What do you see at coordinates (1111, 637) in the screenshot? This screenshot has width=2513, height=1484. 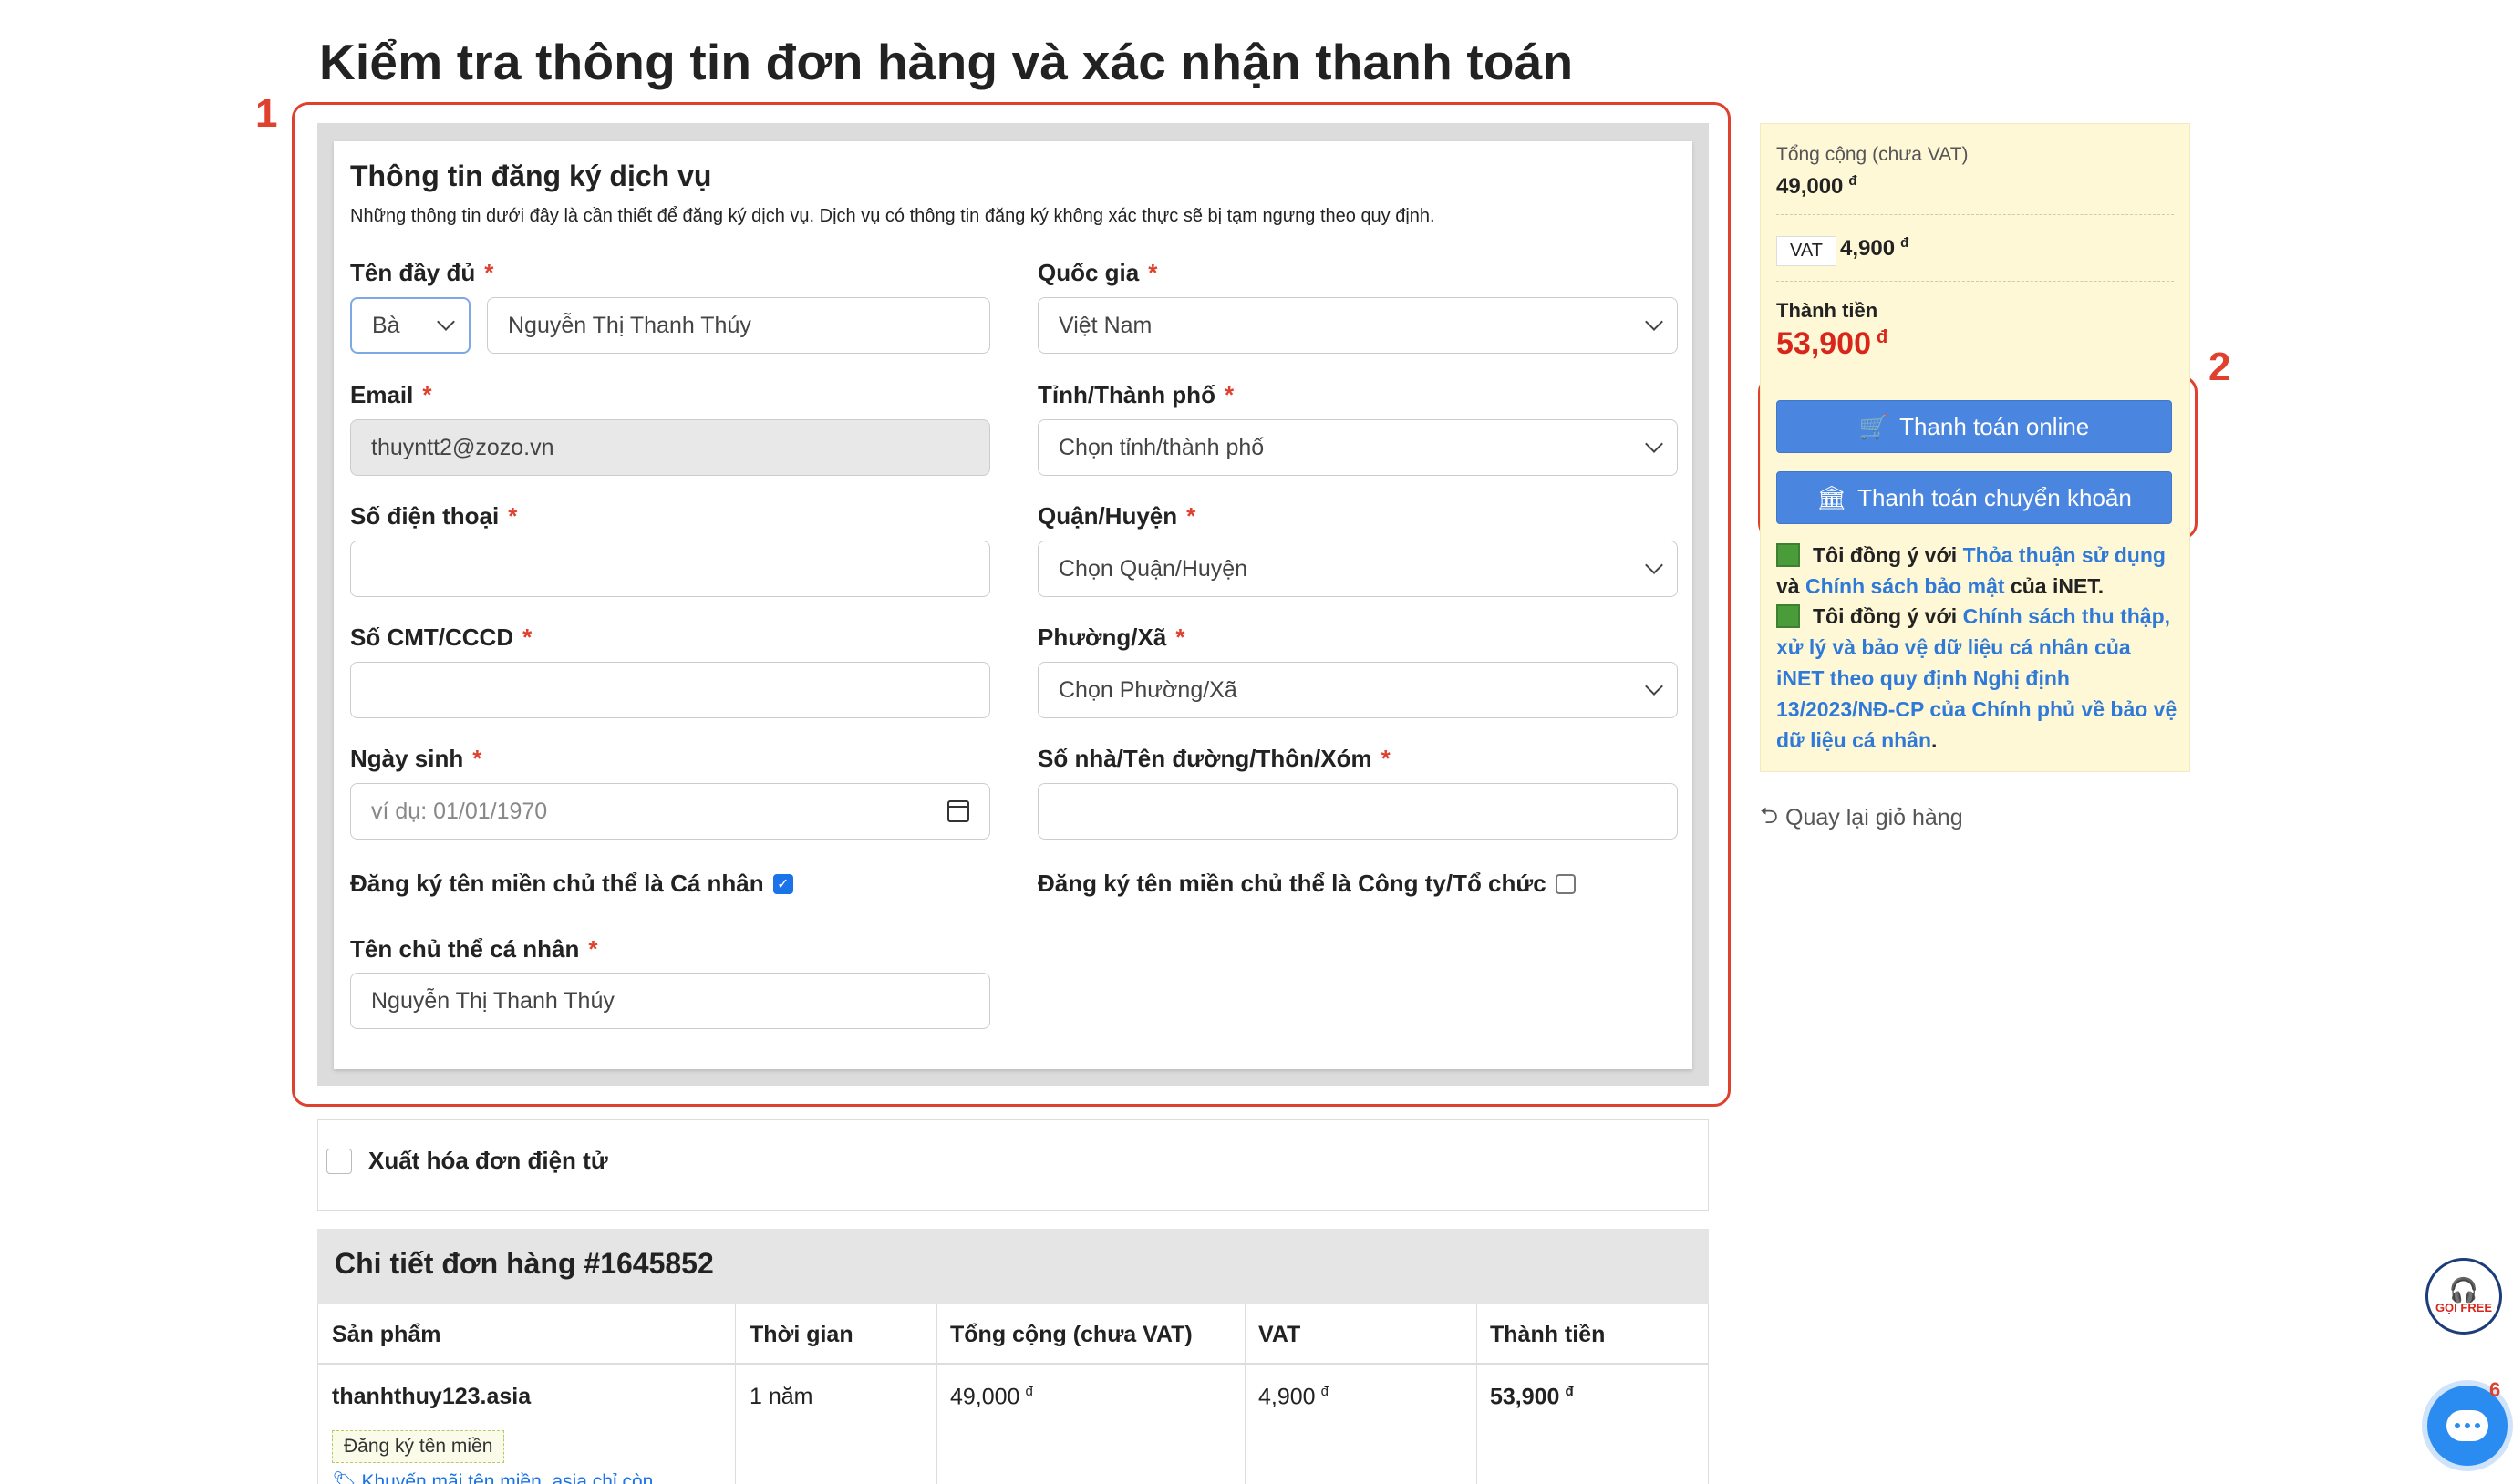 I see `ward-label: Phường/Xã *` at bounding box center [1111, 637].